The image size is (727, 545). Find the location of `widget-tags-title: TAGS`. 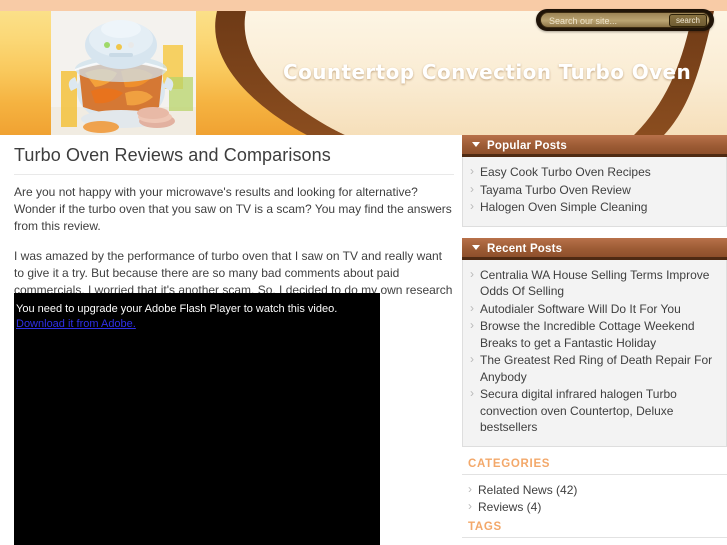

widget-tags-title: TAGS is located at coordinates (594, 529).